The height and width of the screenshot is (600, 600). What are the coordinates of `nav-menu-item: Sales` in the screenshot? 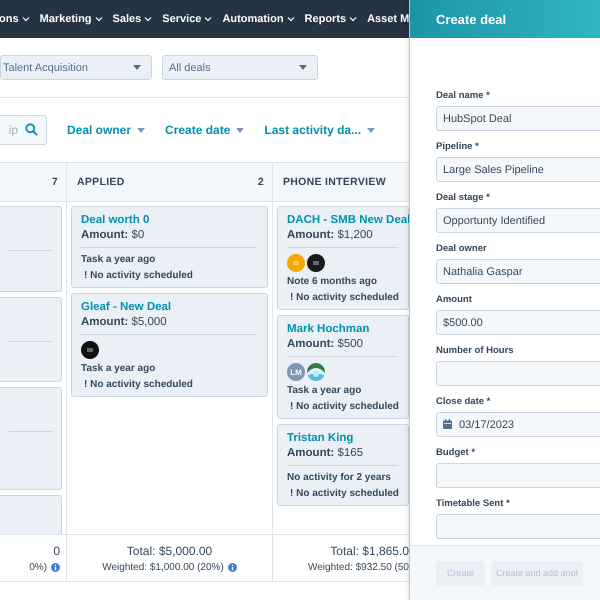 It's located at (132, 19).